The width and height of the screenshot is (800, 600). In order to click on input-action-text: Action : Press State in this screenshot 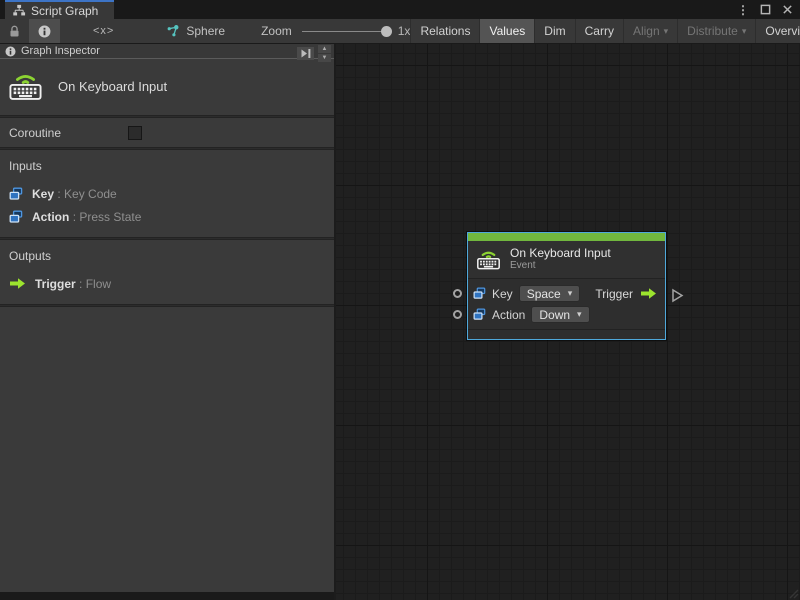, I will do `click(86, 217)`.